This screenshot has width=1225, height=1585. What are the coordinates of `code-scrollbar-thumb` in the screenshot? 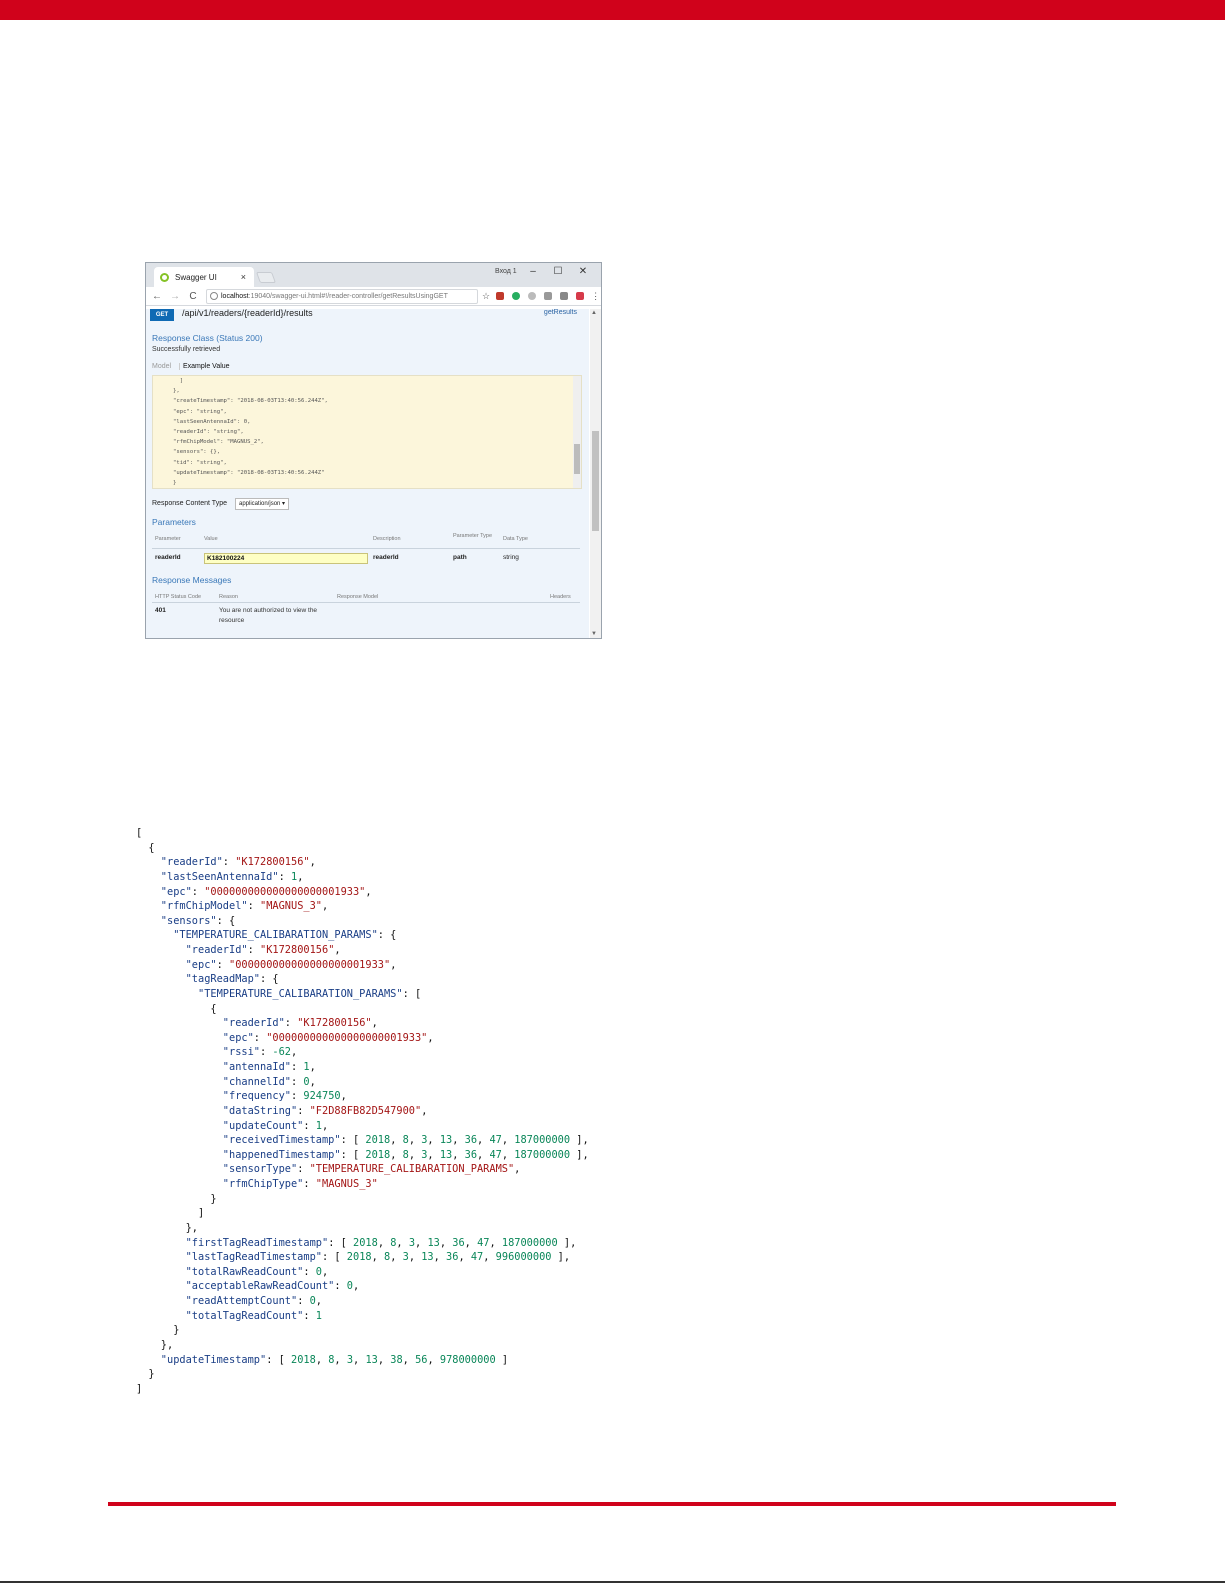 It's located at (577, 459).